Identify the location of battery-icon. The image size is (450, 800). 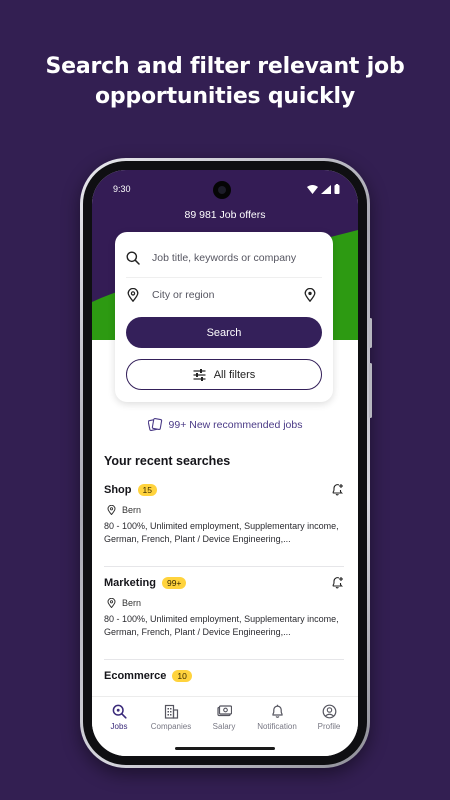
(337, 189).